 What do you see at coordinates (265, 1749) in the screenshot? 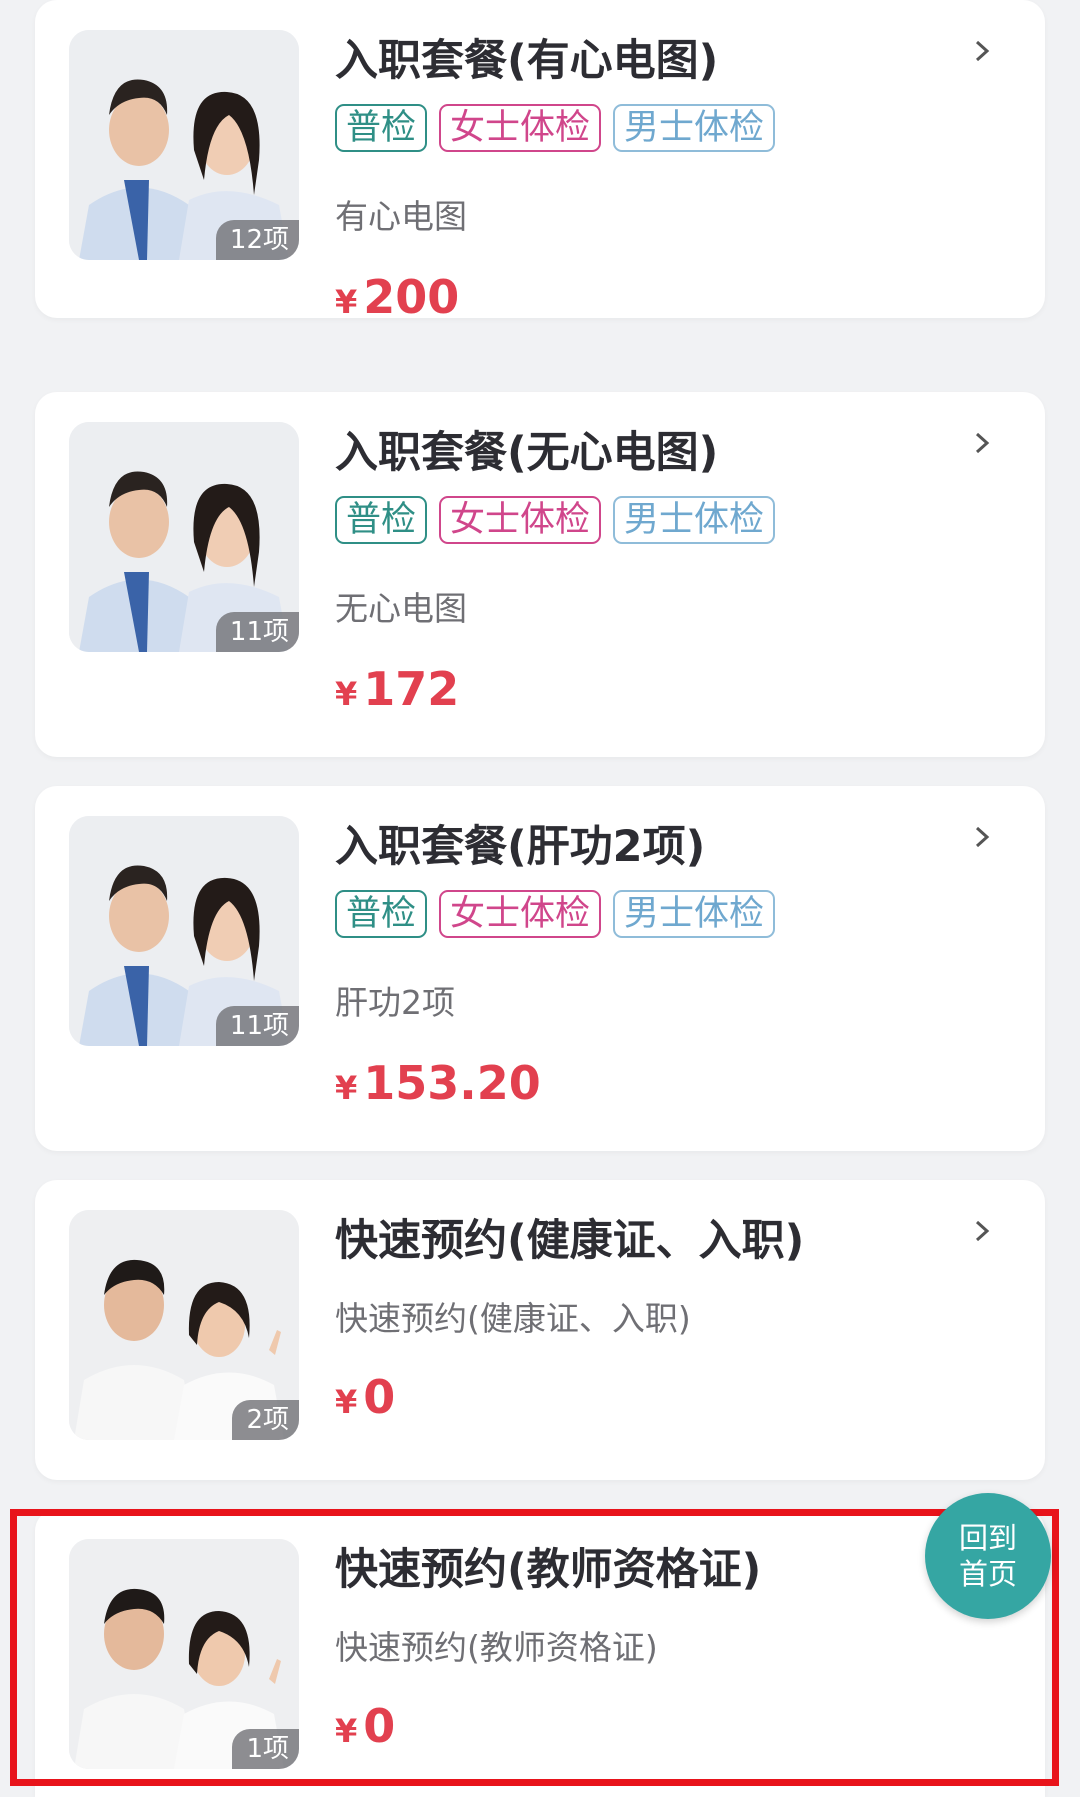
I see `item-count-badge: 1项` at bounding box center [265, 1749].